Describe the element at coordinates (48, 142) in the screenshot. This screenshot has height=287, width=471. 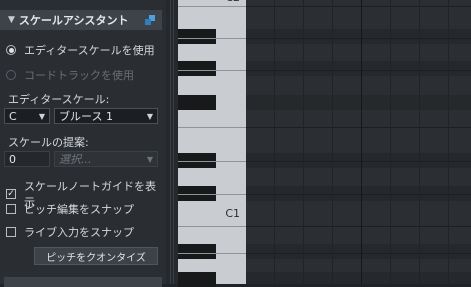
I see `scale-suggestion-label: スケールの提案:` at that location.